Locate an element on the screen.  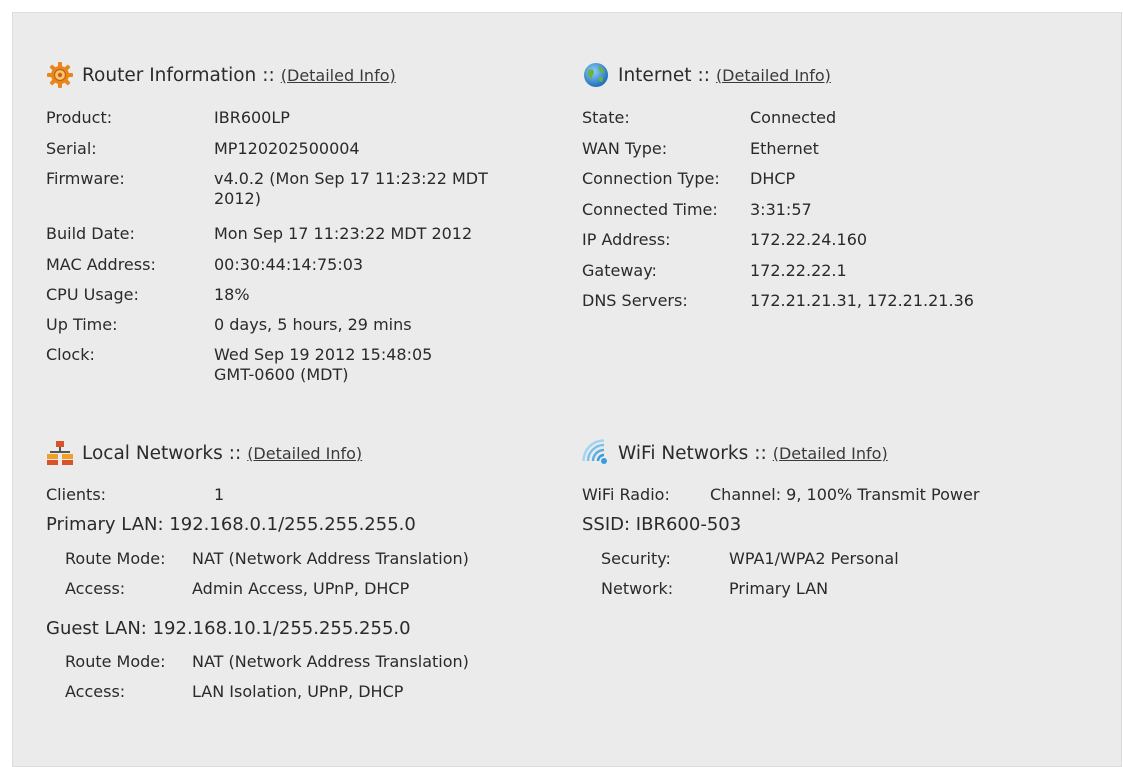
router-value: Wed Sep 19 2012 15:48:05 GMT-0600 (MDT) is located at coordinates (323, 364).